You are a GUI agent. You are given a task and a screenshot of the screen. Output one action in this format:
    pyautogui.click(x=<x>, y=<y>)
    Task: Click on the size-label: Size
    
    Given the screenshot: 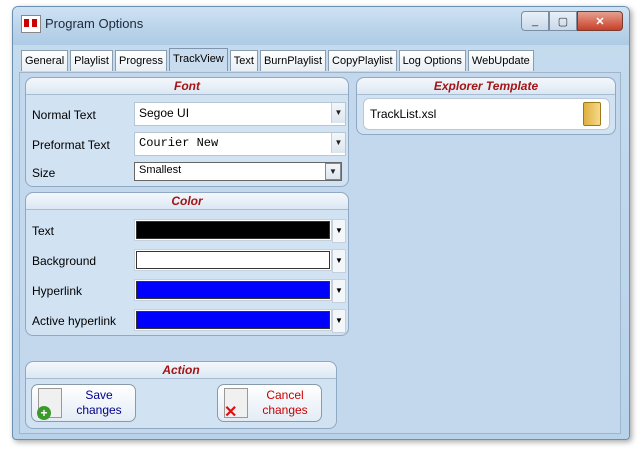 What is the action you would take?
    pyautogui.click(x=44, y=173)
    